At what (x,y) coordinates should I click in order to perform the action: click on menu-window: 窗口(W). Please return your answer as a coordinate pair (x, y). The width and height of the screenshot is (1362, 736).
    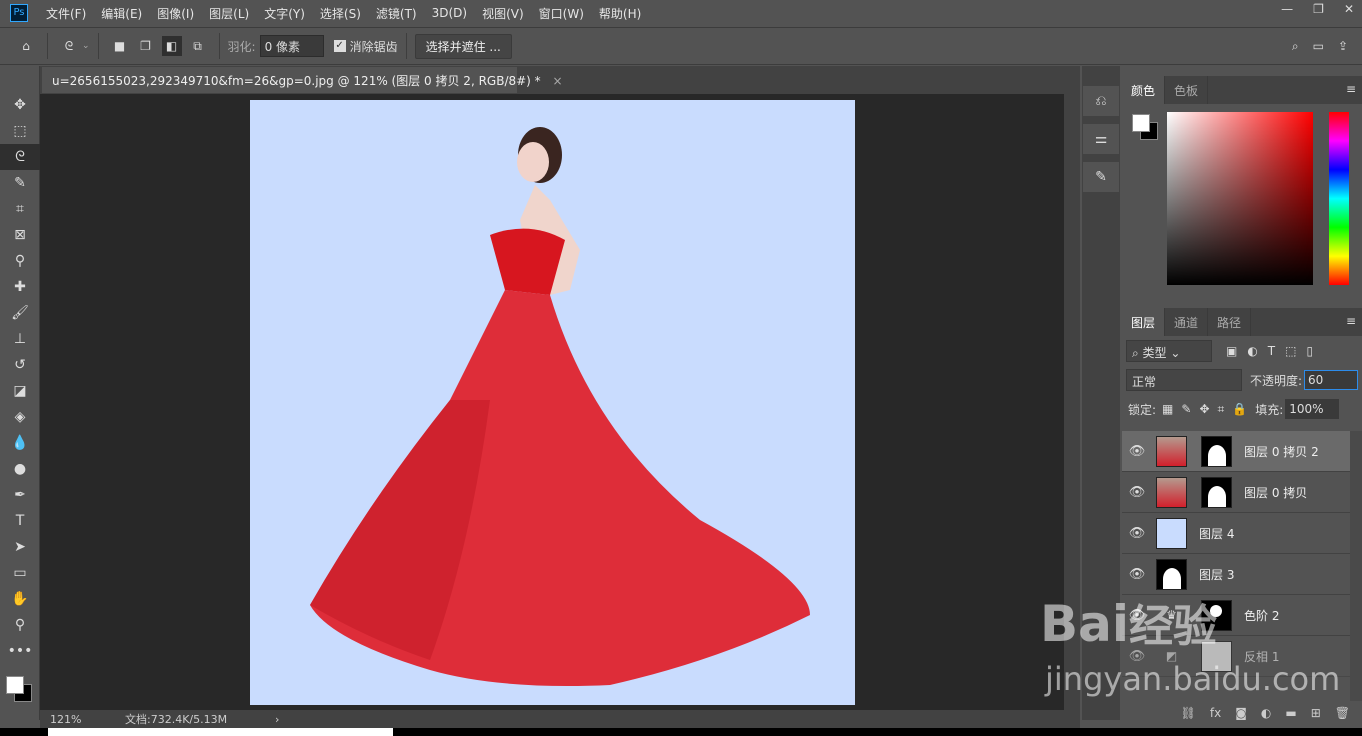
    Looking at the image, I should click on (561, 13).